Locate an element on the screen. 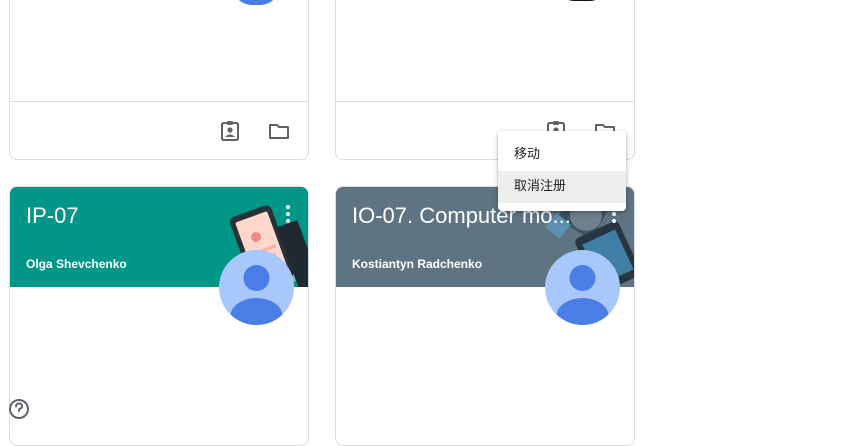 Image resolution: width=846 pixels, height=446 pixels. teacher-name: Olga Shevchenko is located at coordinates (76, 264).